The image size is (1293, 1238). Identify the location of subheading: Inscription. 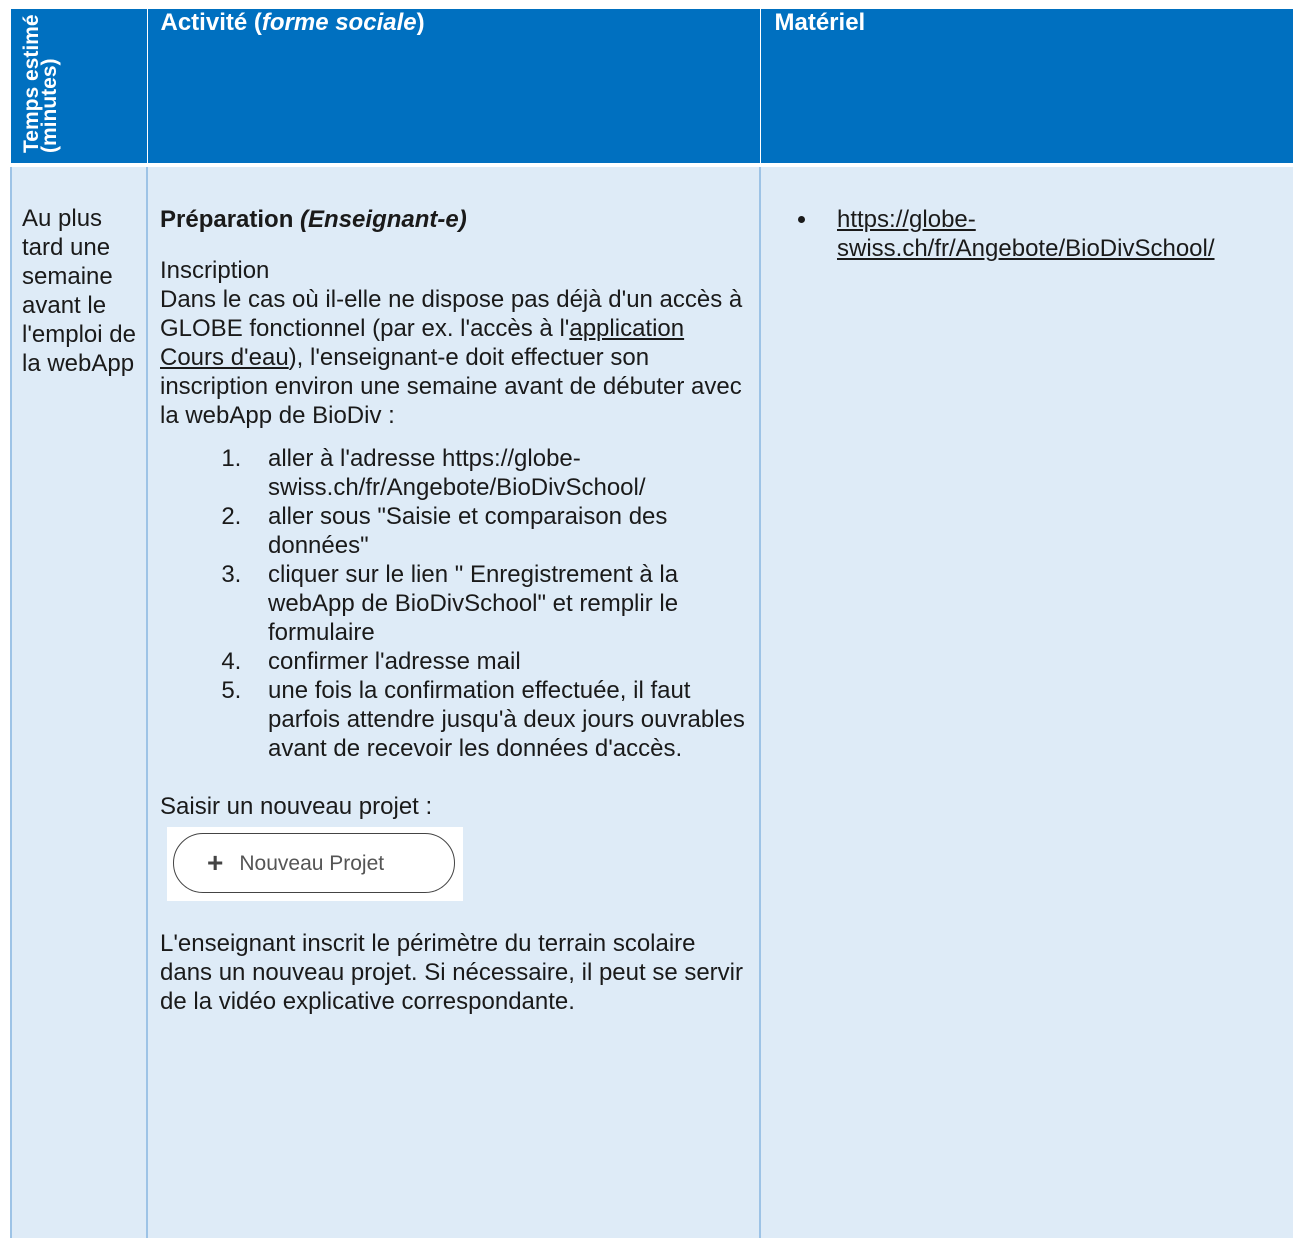
(215, 270).